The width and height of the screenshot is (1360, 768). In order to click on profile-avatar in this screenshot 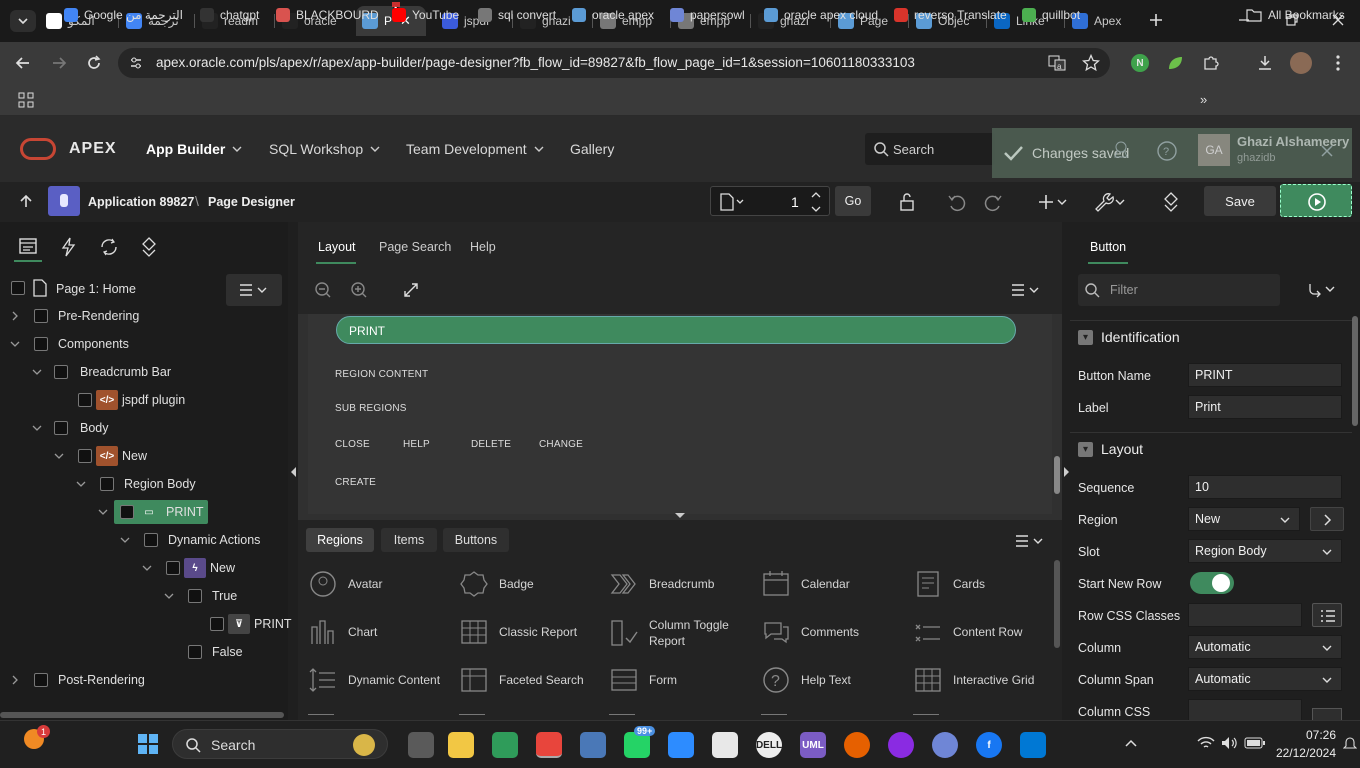, I will do `click(1301, 63)`.